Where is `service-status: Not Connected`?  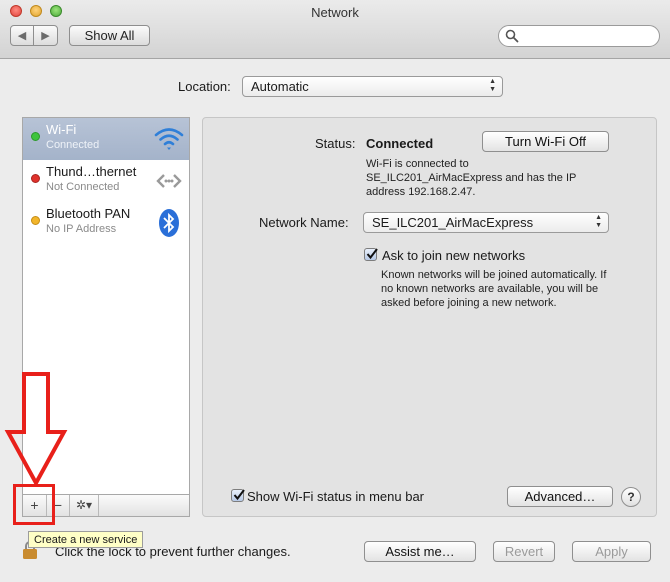
service-status: Not Connected is located at coordinates (83, 187).